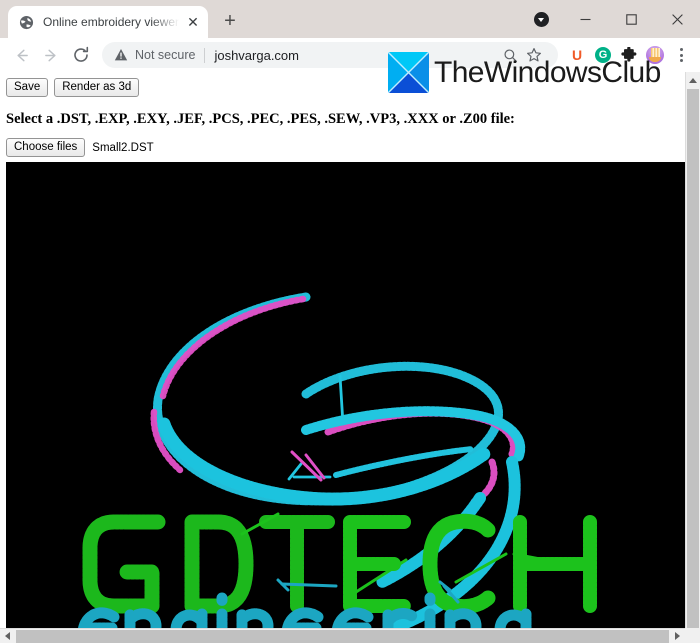 This screenshot has height=643, width=700. I want to click on tab-search-icon, so click(541, 19).